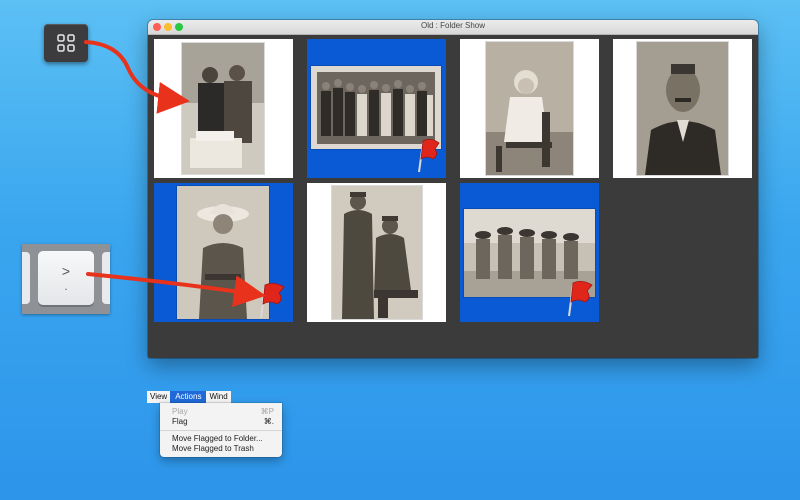 The height and width of the screenshot is (500, 800). Describe the element at coordinates (218, 397) in the screenshot. I see `menu-window: Wind` at that location.